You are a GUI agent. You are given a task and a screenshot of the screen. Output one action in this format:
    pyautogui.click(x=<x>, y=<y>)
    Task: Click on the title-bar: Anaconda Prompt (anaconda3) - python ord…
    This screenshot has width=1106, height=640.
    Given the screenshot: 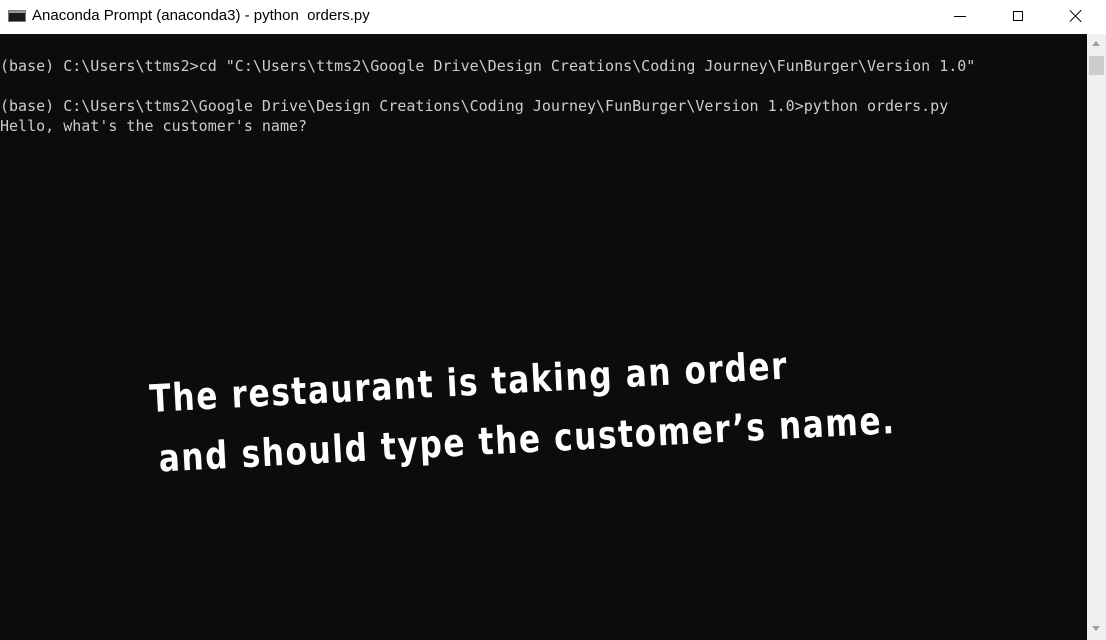 What is the action you would take?
    pyautogui.click(x=553, y=16)
    